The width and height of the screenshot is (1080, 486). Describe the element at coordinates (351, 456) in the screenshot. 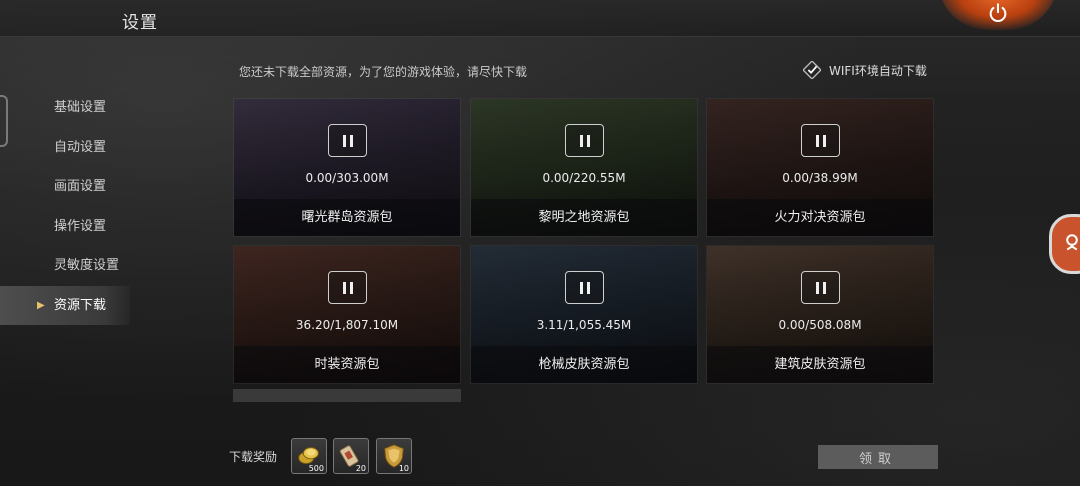

I see `reward-item: 20` at that location.